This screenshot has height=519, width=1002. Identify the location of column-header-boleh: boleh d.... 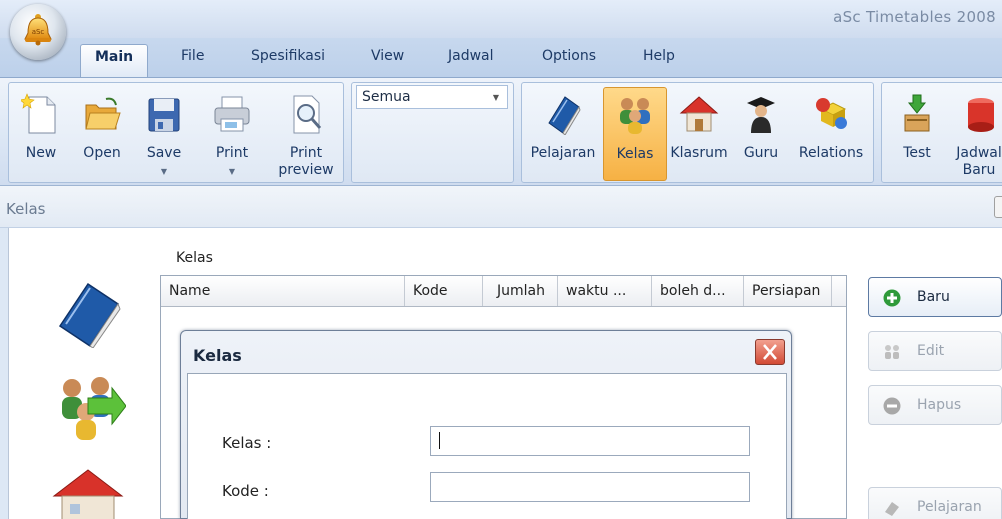
(698, 291).